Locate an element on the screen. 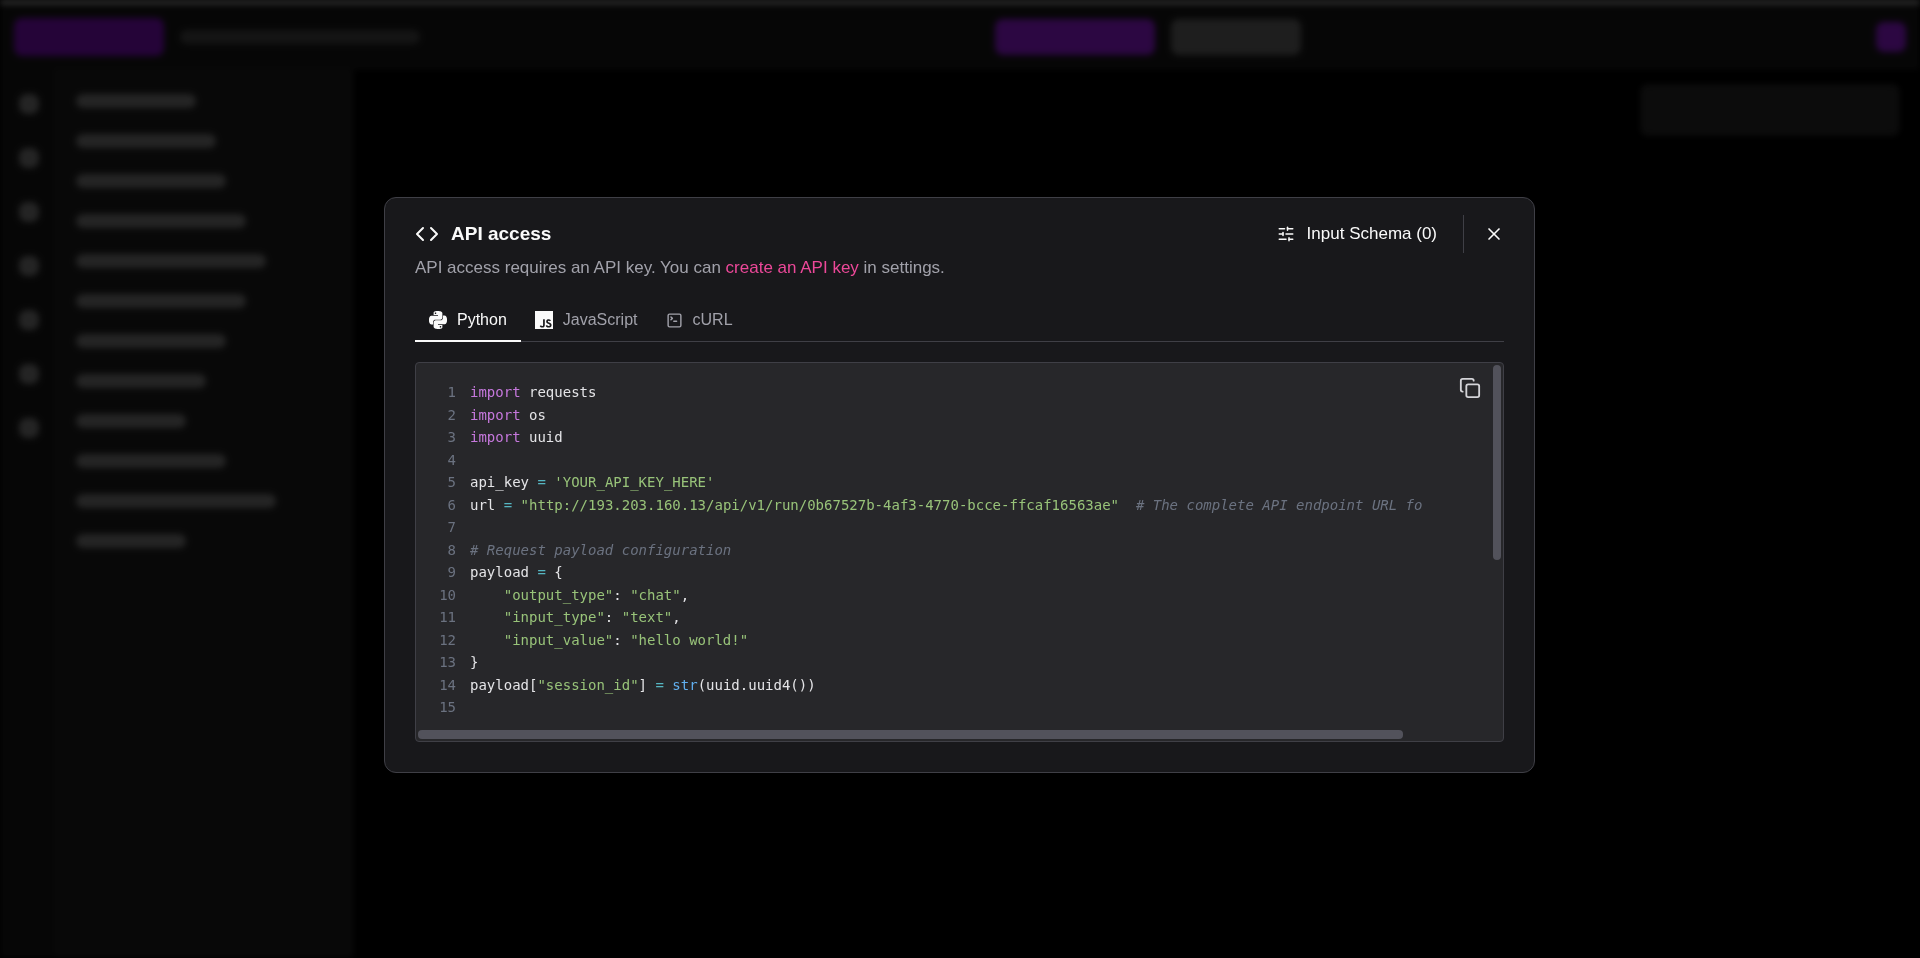 The image size is (1920, 958). code-line: payload["session_id"] = str(uuid.uuid4()) is located at coordinates (643, 684).